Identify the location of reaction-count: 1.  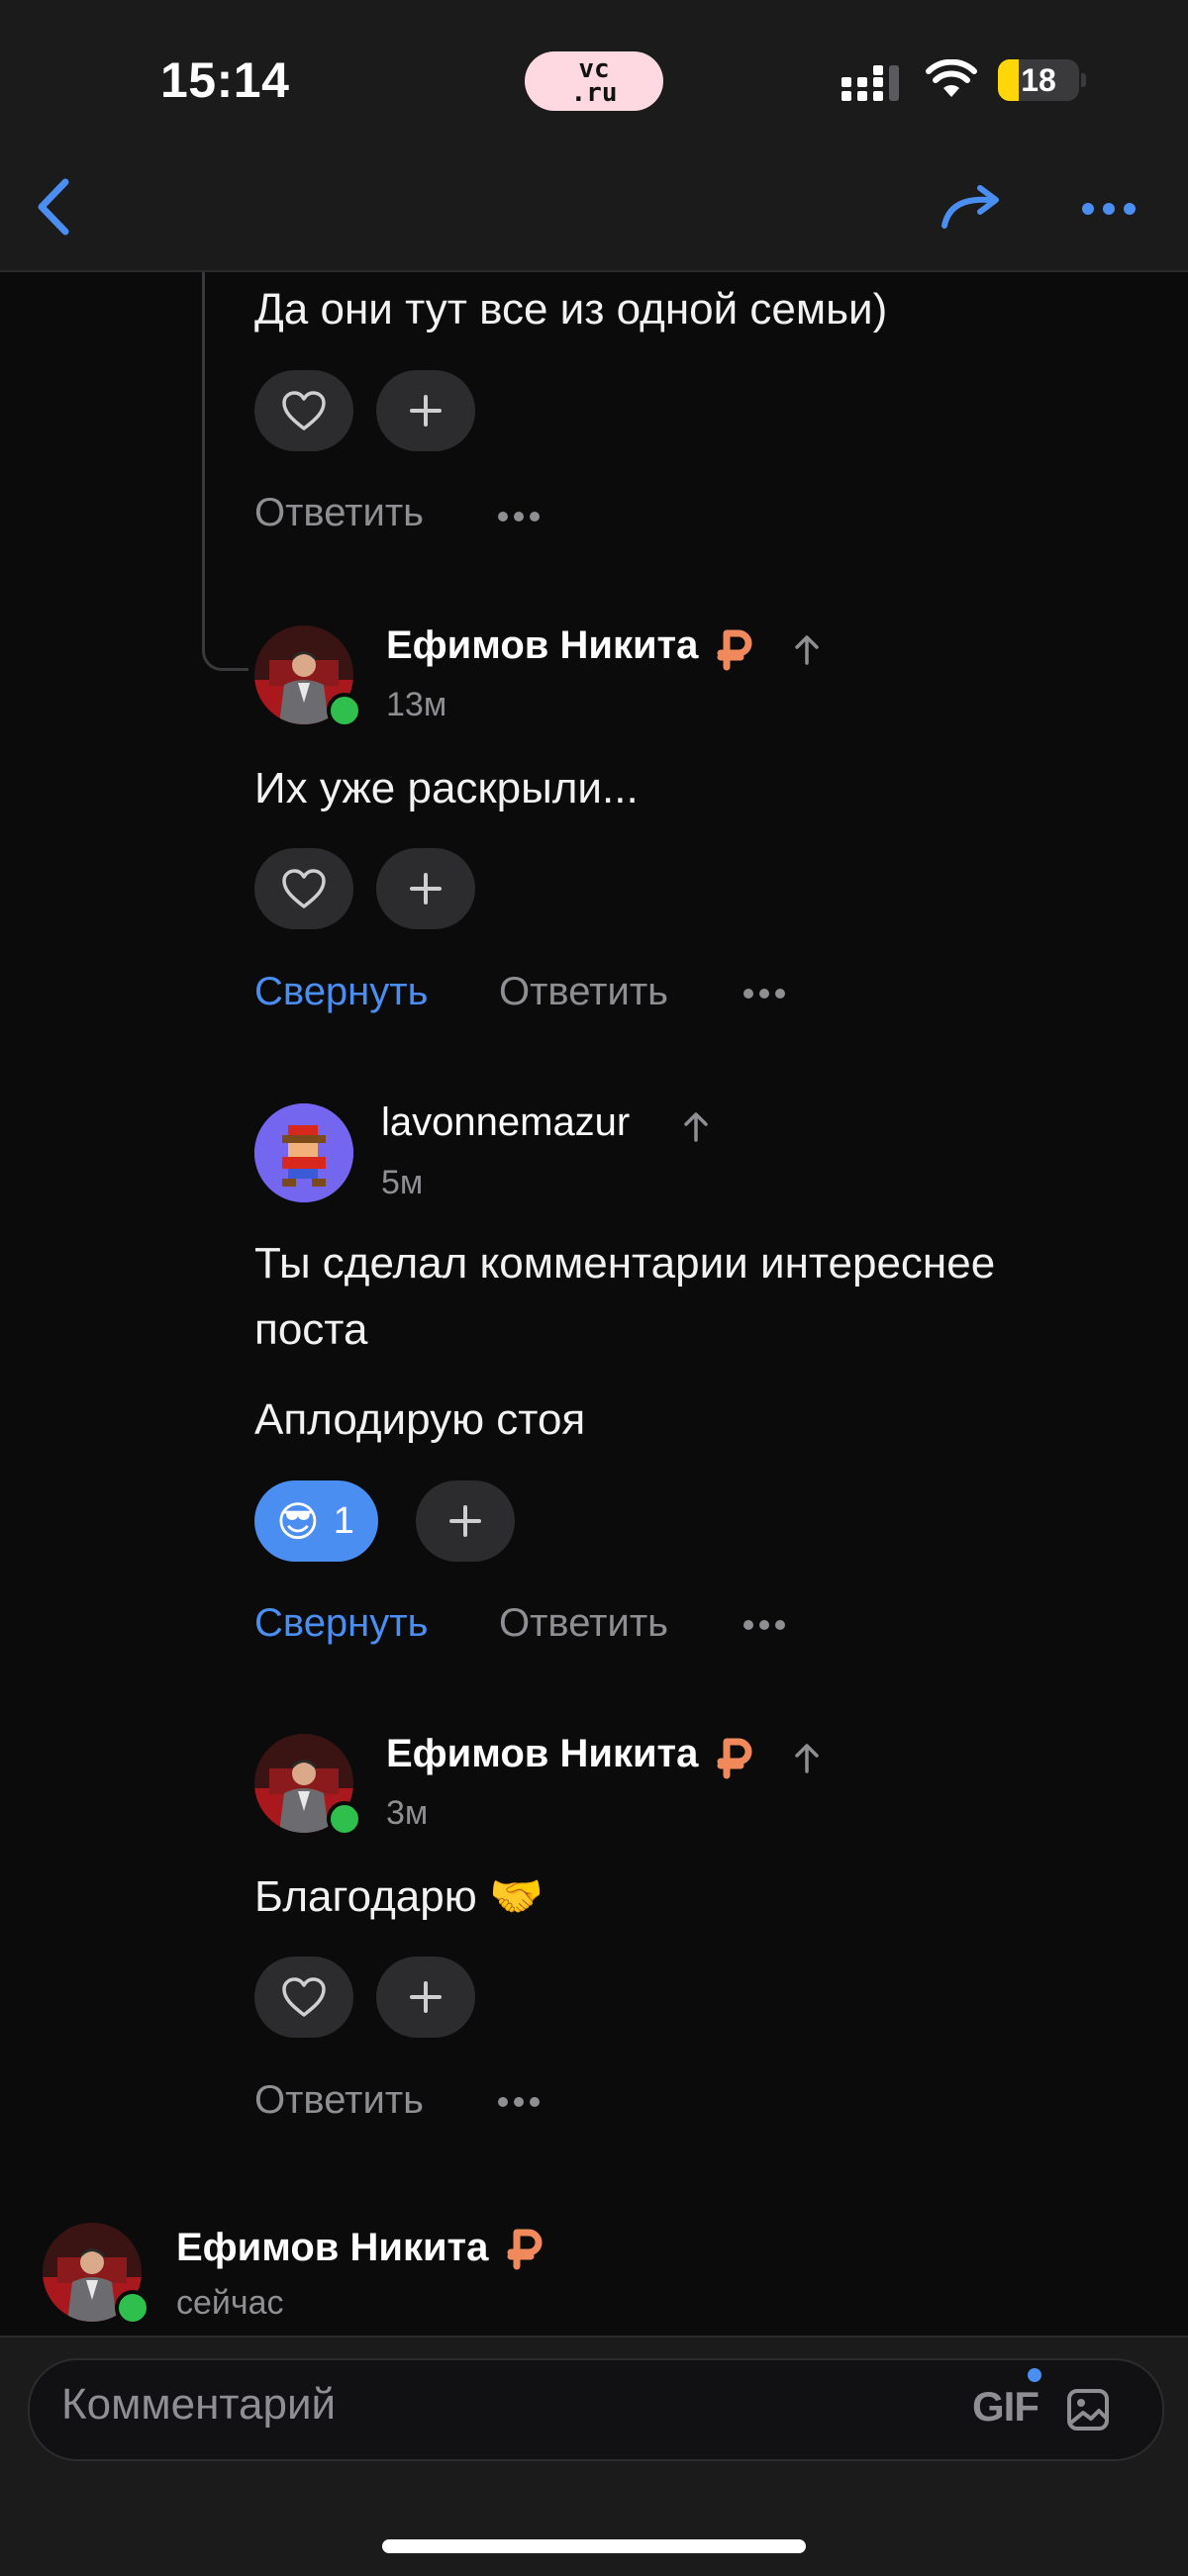
(343, 1520).